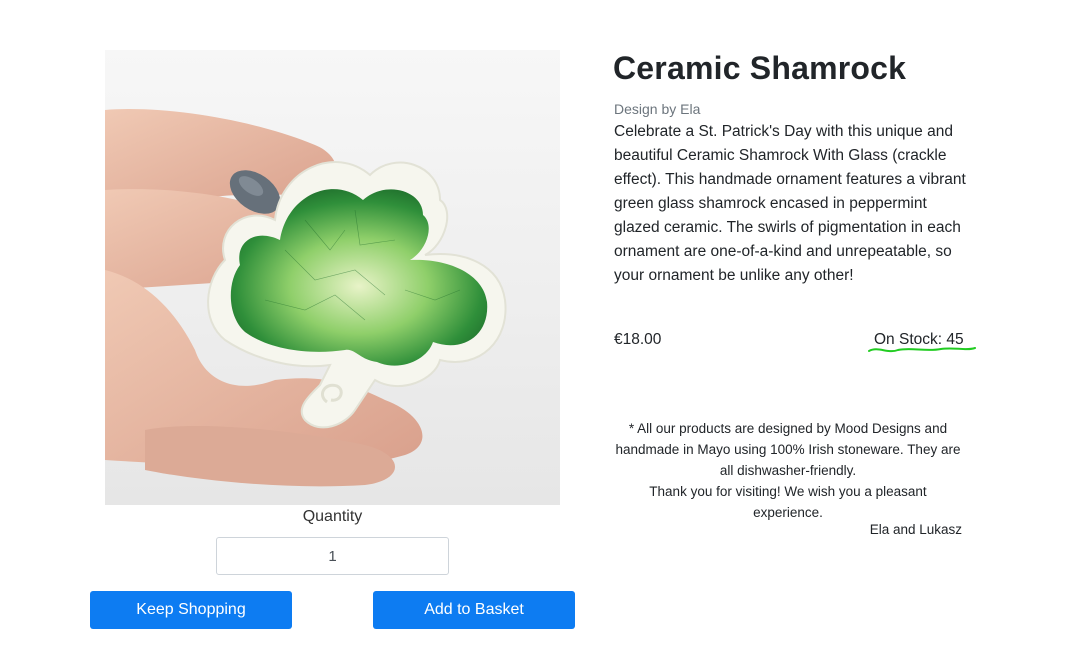 The image size is (1086, 671). What do you see at coordinates (332, 556) in the screenshot?
I see `quantity-input` at bounding box center [332, 556].